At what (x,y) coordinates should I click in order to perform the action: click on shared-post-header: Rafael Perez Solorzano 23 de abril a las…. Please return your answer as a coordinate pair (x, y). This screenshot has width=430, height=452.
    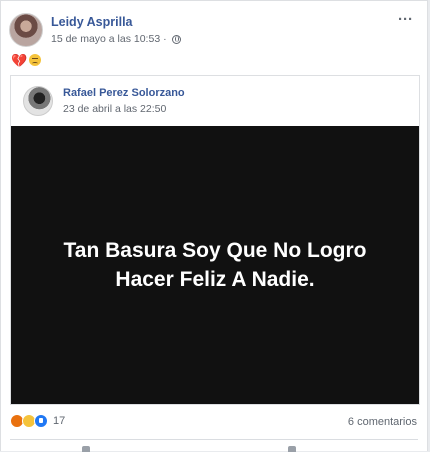
    Looking at the image, I should click on (213, 102).